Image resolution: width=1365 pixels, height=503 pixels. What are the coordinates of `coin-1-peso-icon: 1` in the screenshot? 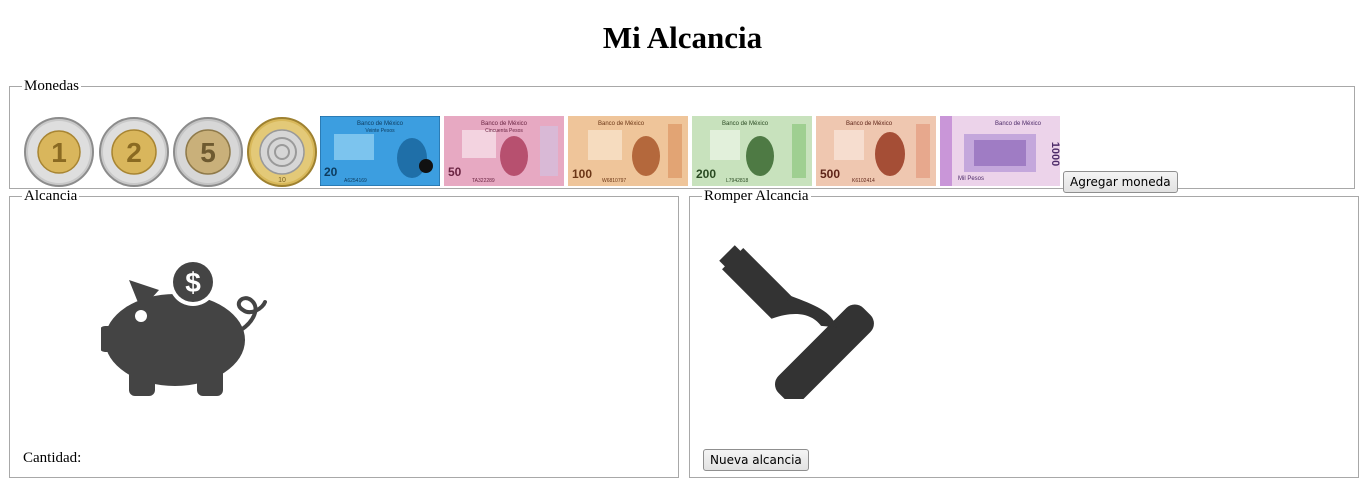 It's located at (59, 152).